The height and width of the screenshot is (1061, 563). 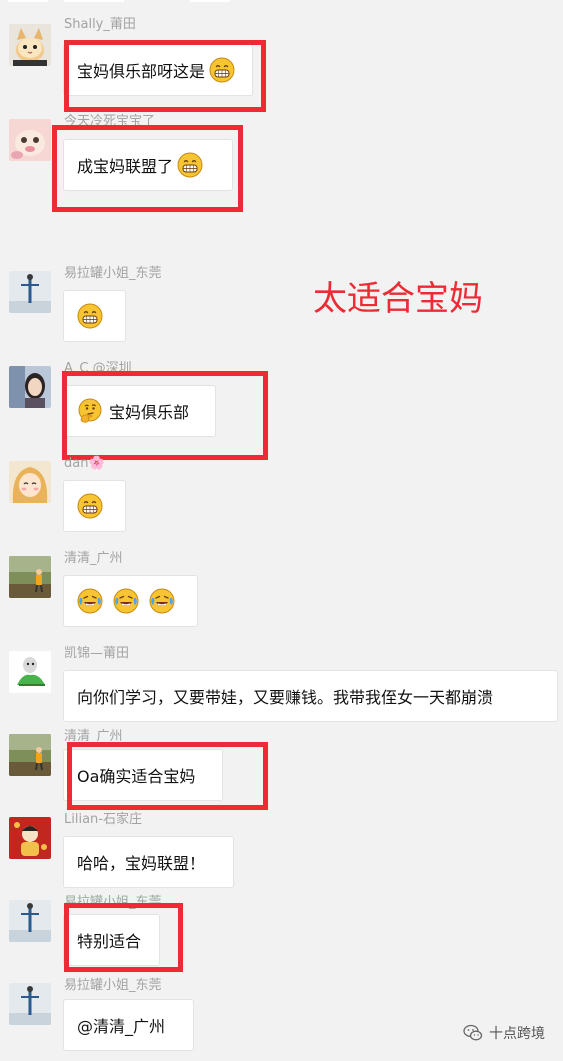 I want to click on sender-nickname: Lilian-石家庄, so click(x=103, y=819).